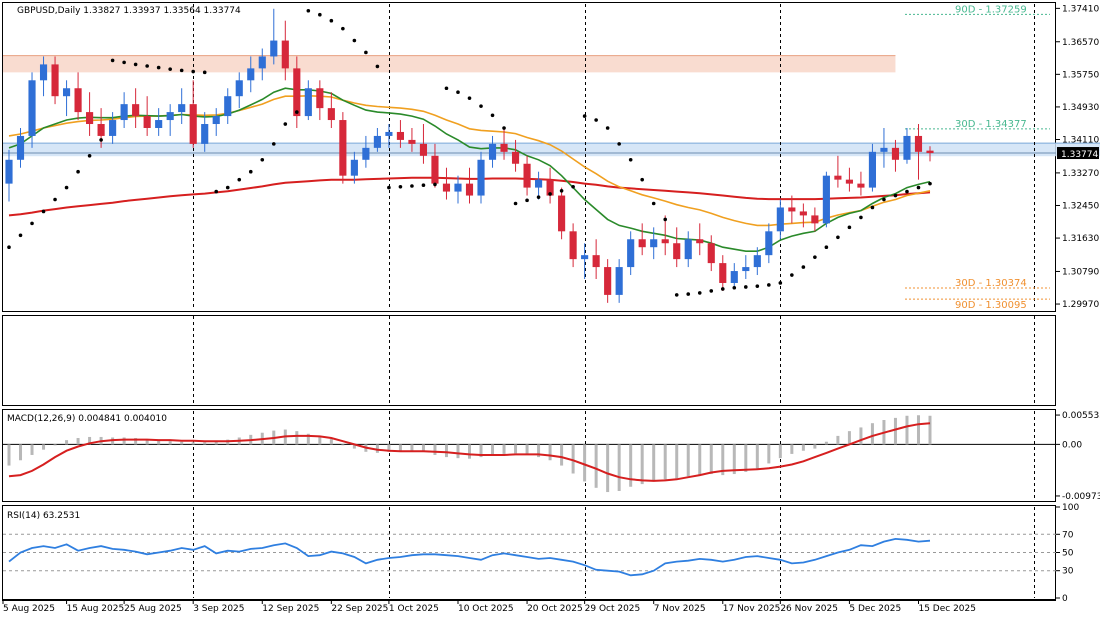 This screenshot has height=623, width=1100. What do you see at coordinates (1080, 305) in the screenshot?
I see `price-tick-label: 1.29970` at bounding box center [1080, 305].